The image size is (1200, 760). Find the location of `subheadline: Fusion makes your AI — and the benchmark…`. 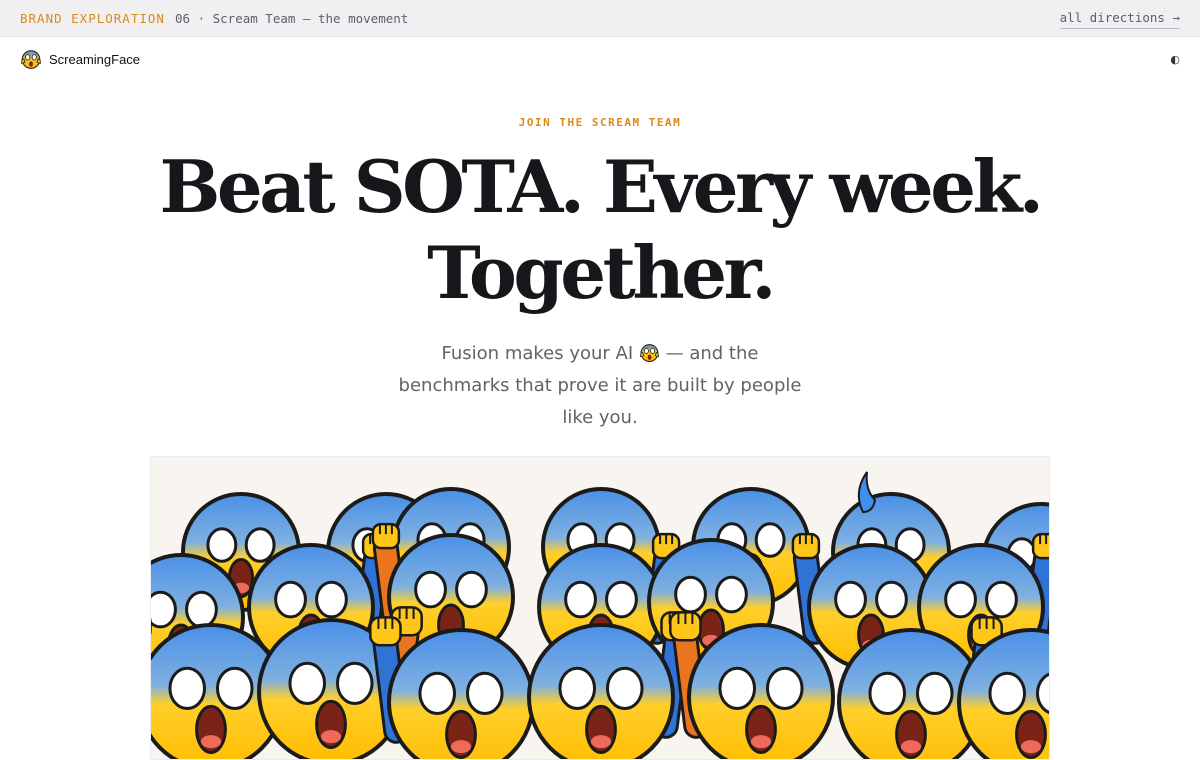

subheadline: Fusion makes your AI — and the benchmark… is located at coordinates (600, 386).